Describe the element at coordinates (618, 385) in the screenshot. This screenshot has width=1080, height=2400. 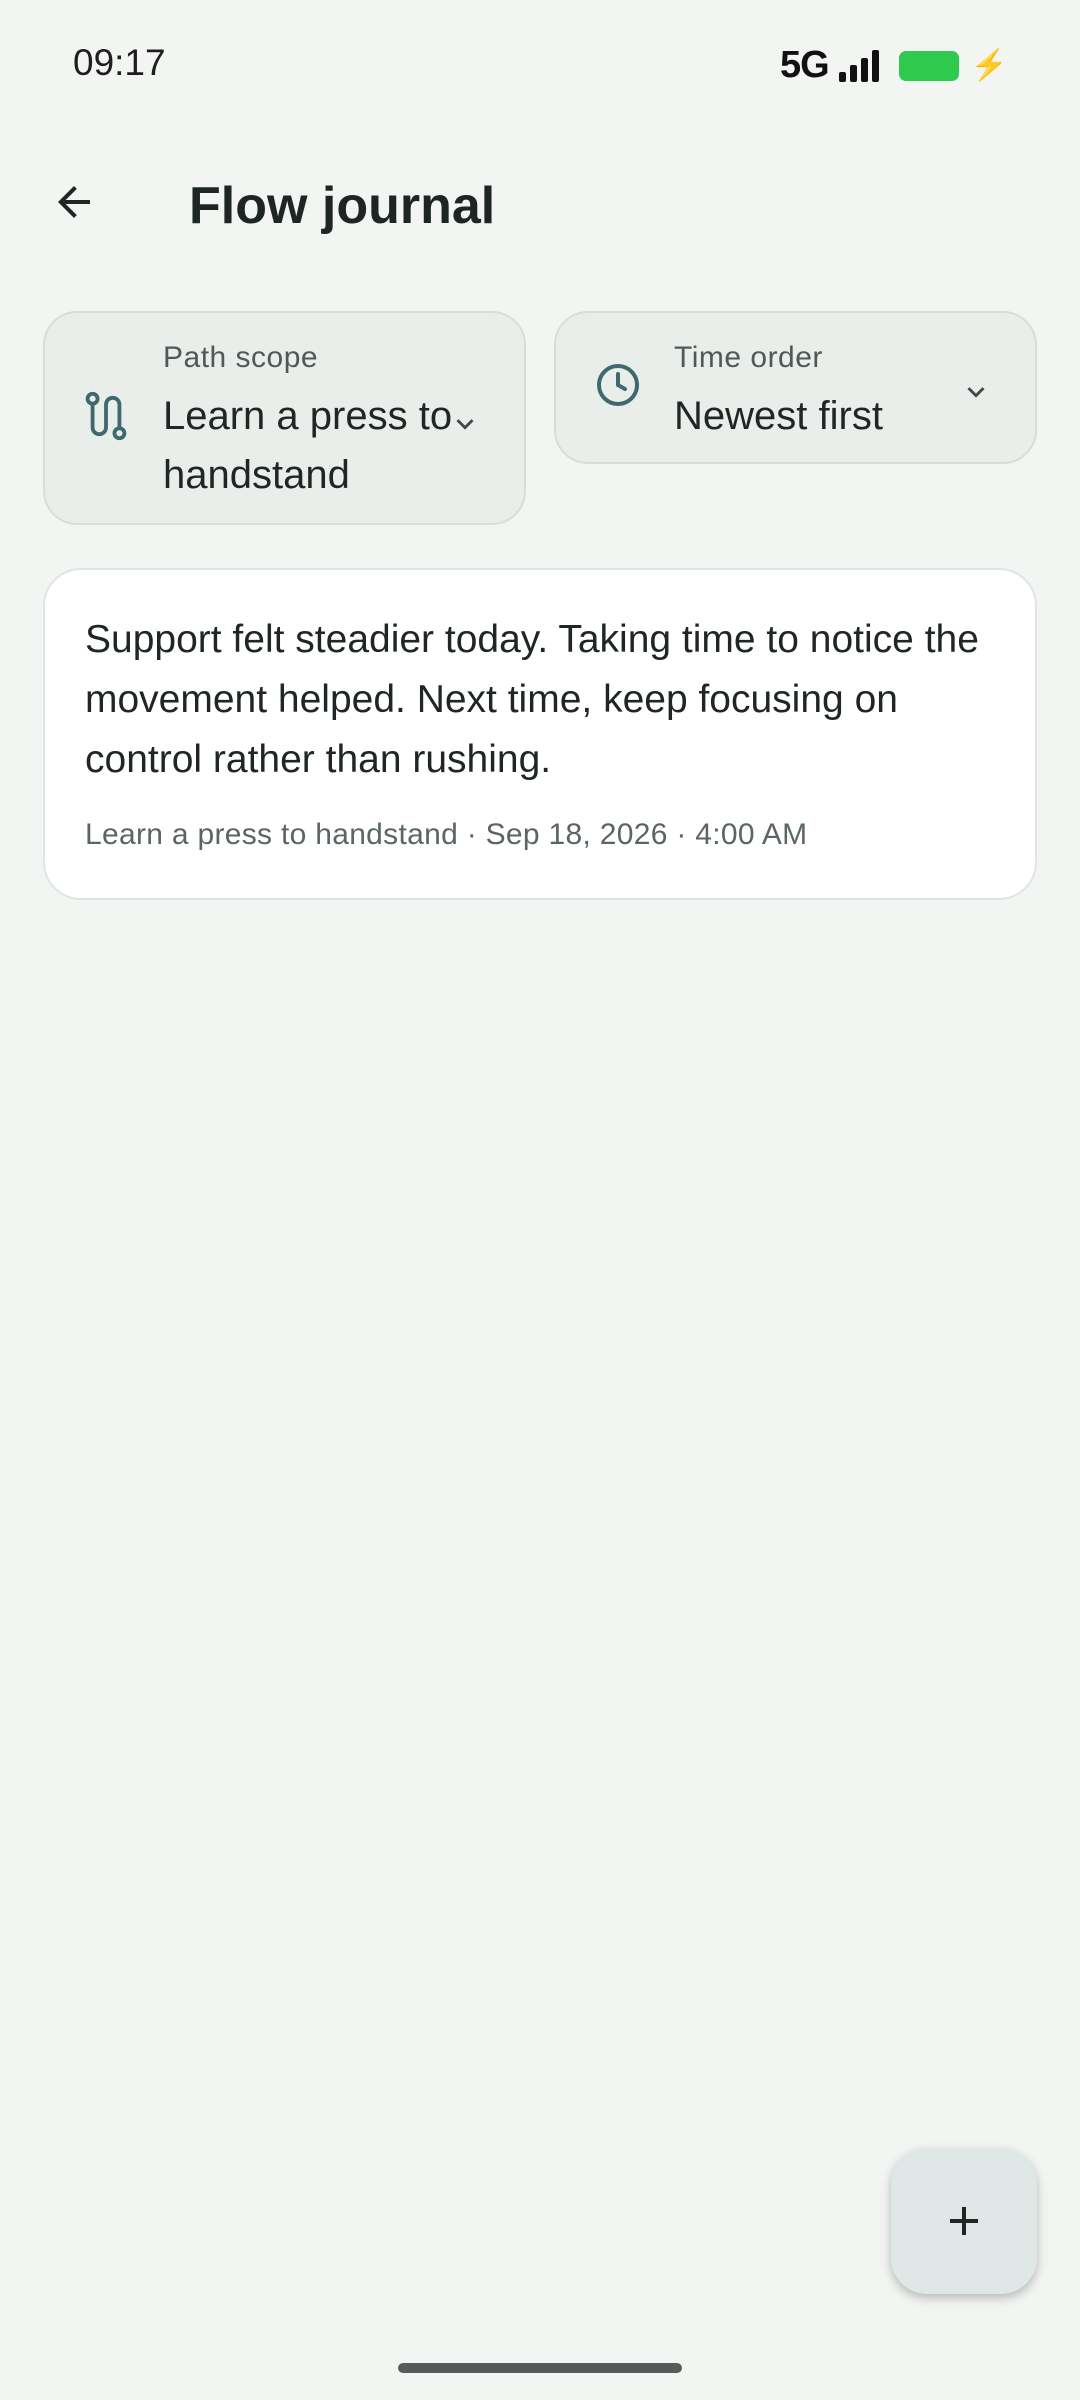
I see `clock-icon` at that location.